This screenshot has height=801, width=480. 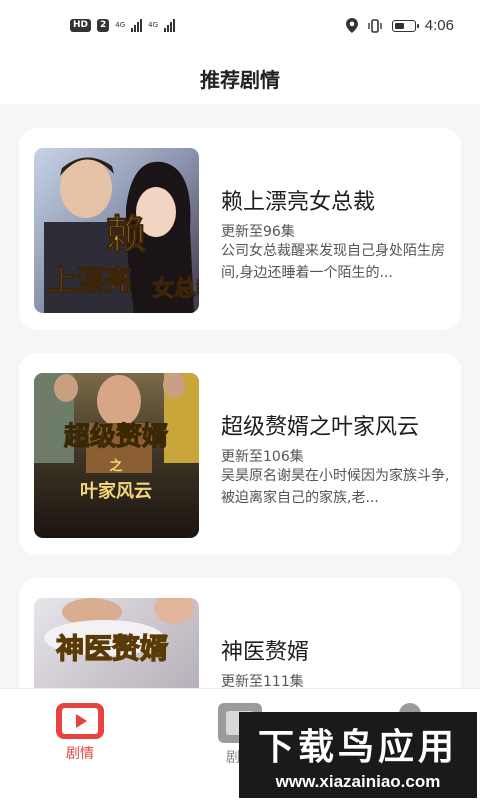 What do you see at coordinates (153, 24) in the screenshot?
I see `network-type-2: 4G` at bounding box center [153, 24].